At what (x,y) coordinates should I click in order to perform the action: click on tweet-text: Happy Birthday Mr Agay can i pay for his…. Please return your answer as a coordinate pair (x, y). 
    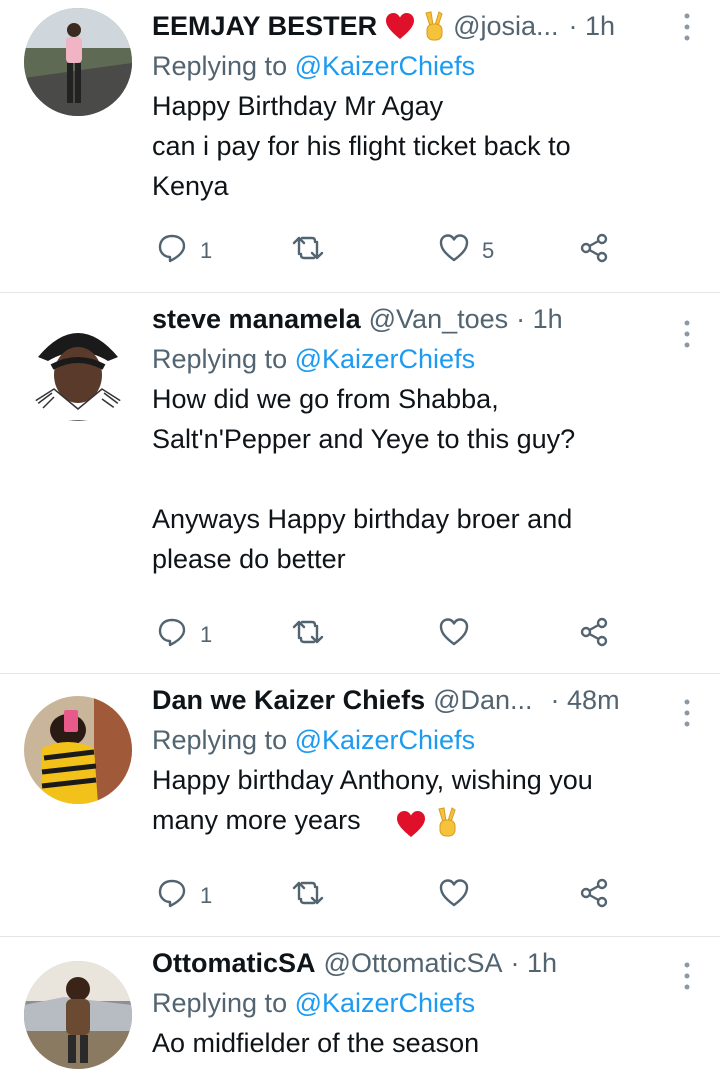
    Looking at the image, I should click on (361, 146).